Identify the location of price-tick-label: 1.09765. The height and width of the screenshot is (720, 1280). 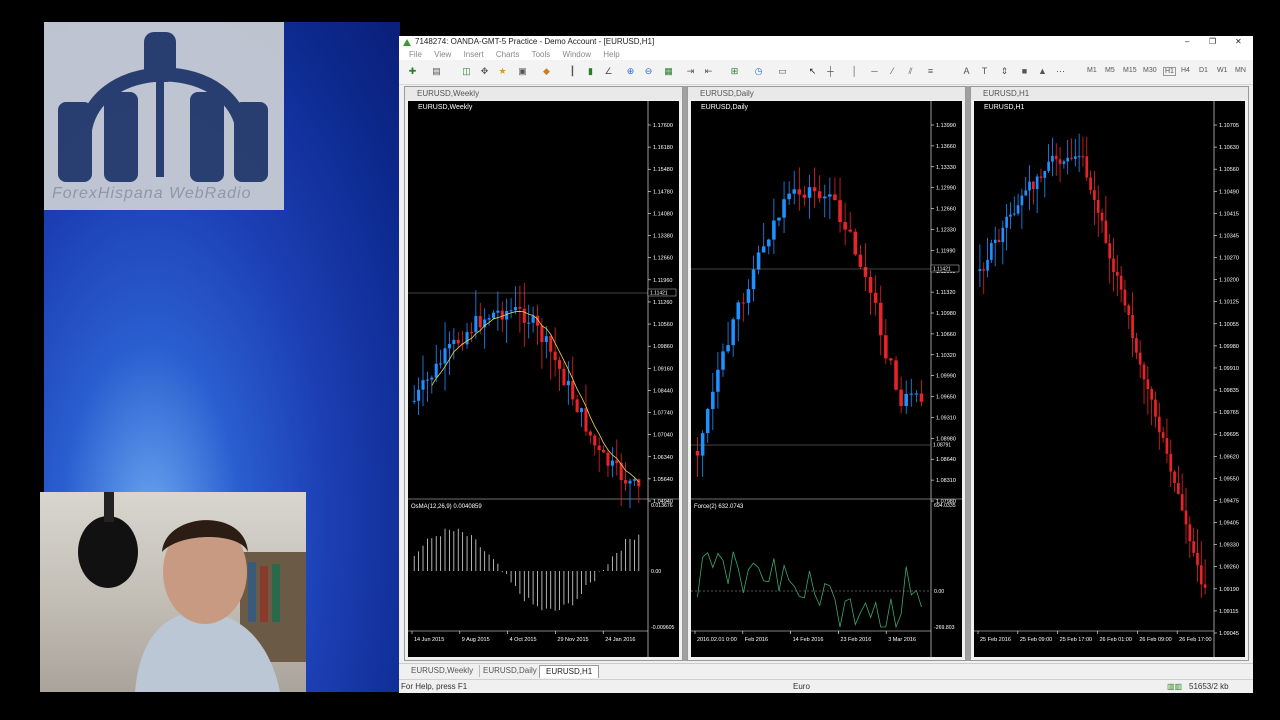
(1229, 413).